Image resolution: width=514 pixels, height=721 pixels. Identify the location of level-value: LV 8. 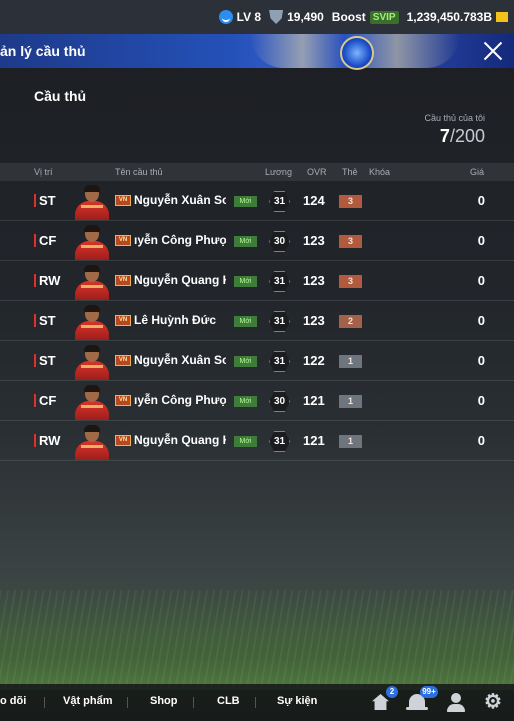
(249, 17).